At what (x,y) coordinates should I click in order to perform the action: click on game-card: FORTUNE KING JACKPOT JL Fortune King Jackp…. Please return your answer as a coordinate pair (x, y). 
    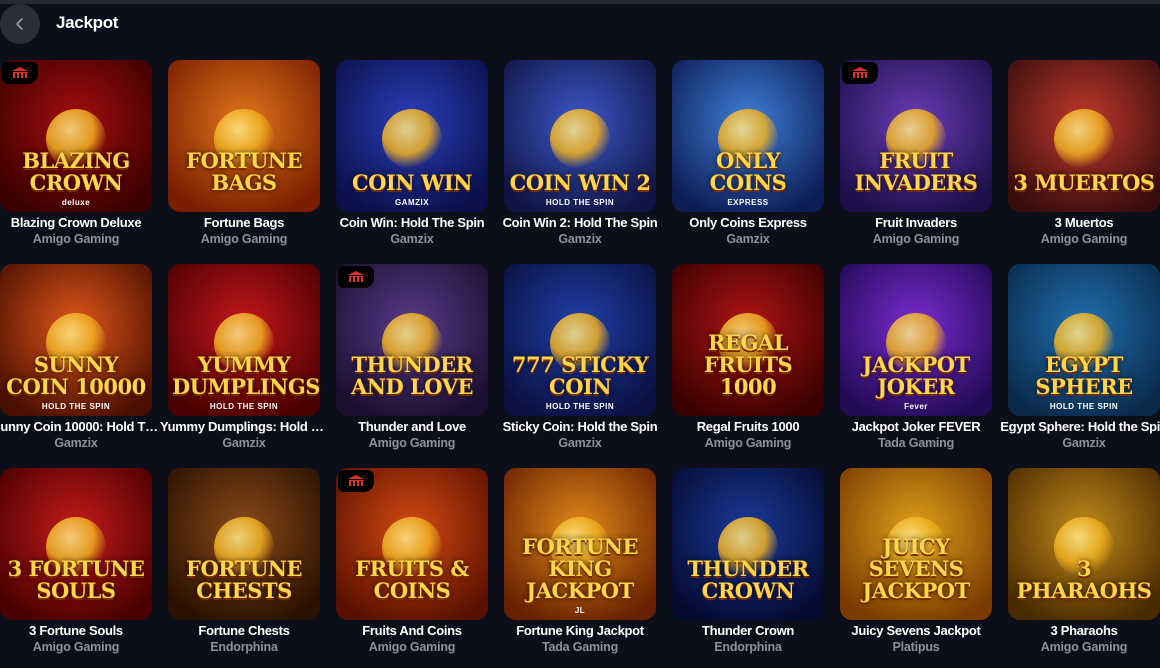
    Looking at the image, I should click on (580, 568).